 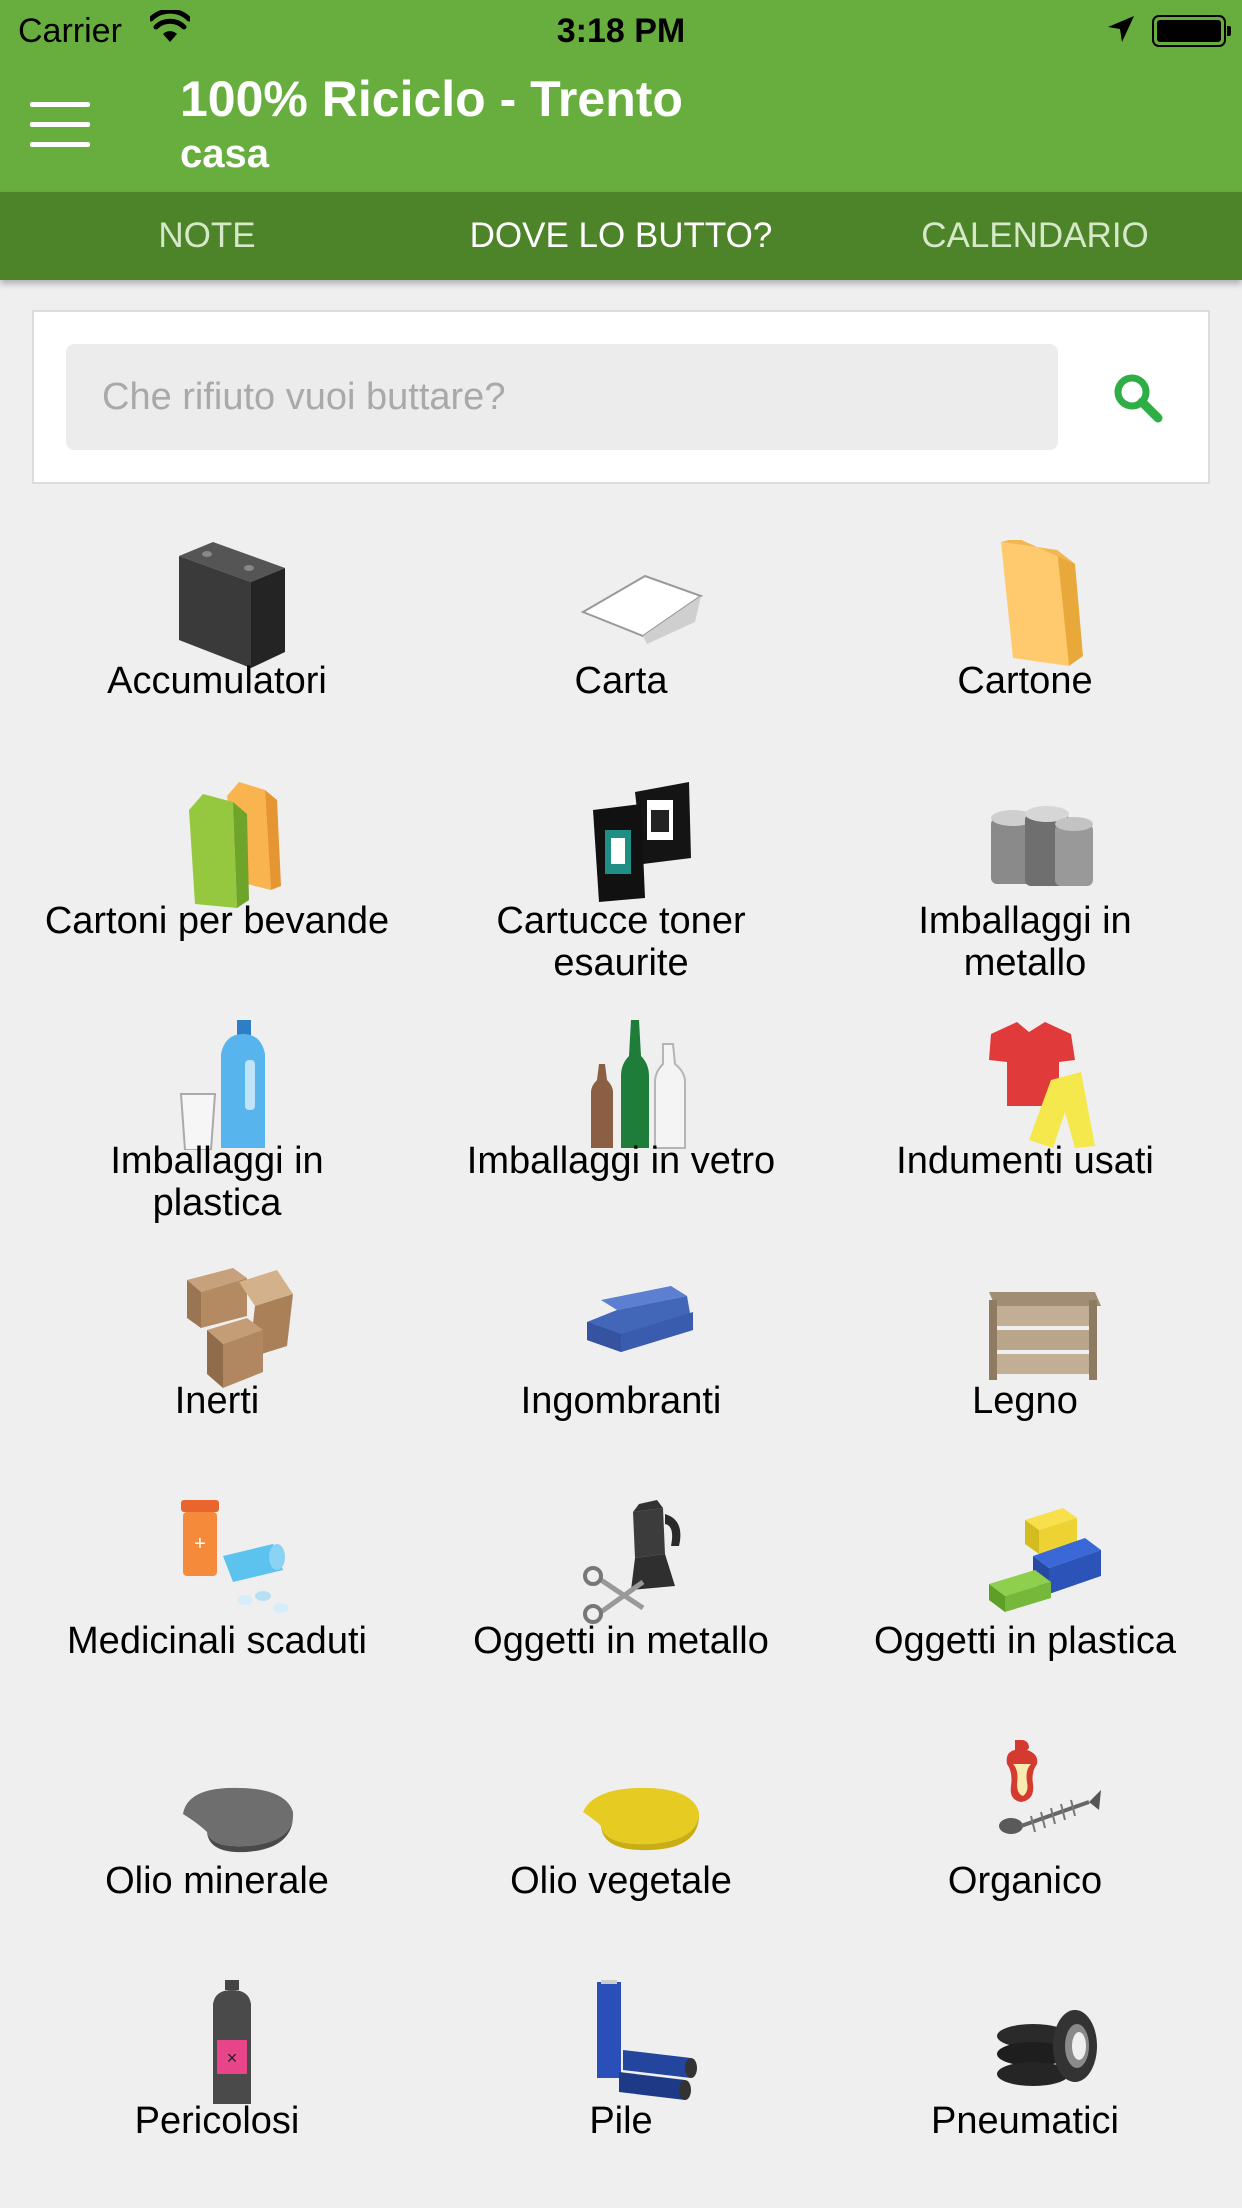 I want to click on category-pneumatici: Pneumatici, so click(x=1025, y=2080).